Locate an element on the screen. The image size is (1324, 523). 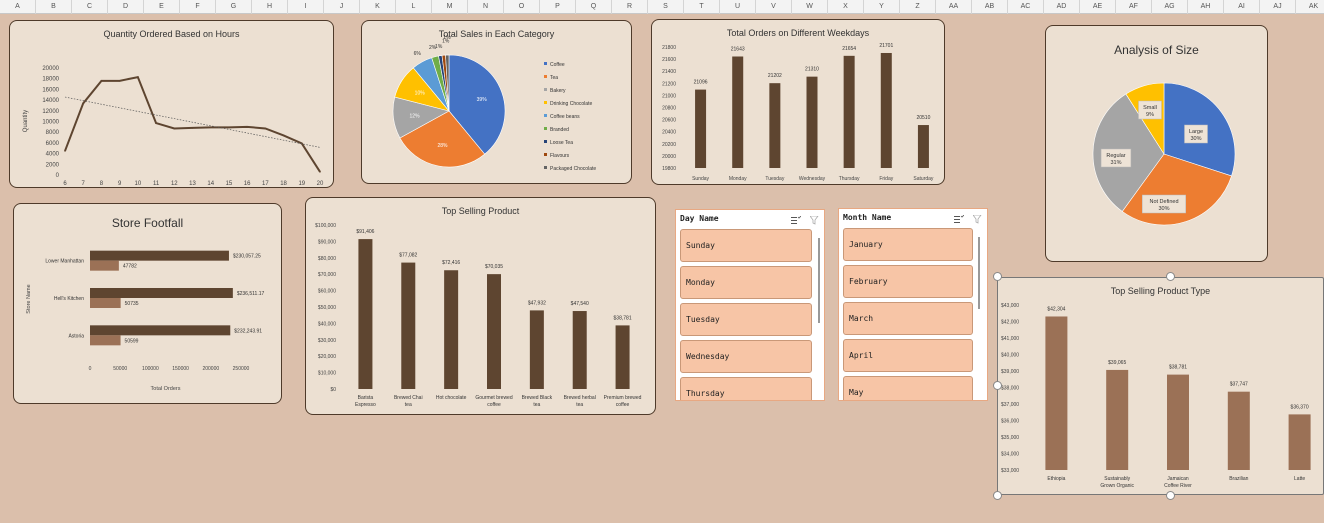
resize-handle-top-middle is located at coordinates (1170, 276).